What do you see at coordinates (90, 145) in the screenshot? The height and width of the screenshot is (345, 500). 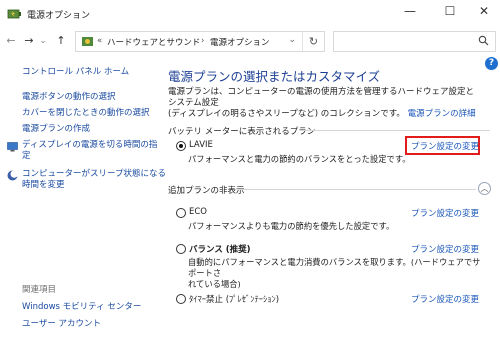 I see `sidebar-link-display-off-line1: ディスプレイの電源を切る時間の指` at bounding box center [90, 145].